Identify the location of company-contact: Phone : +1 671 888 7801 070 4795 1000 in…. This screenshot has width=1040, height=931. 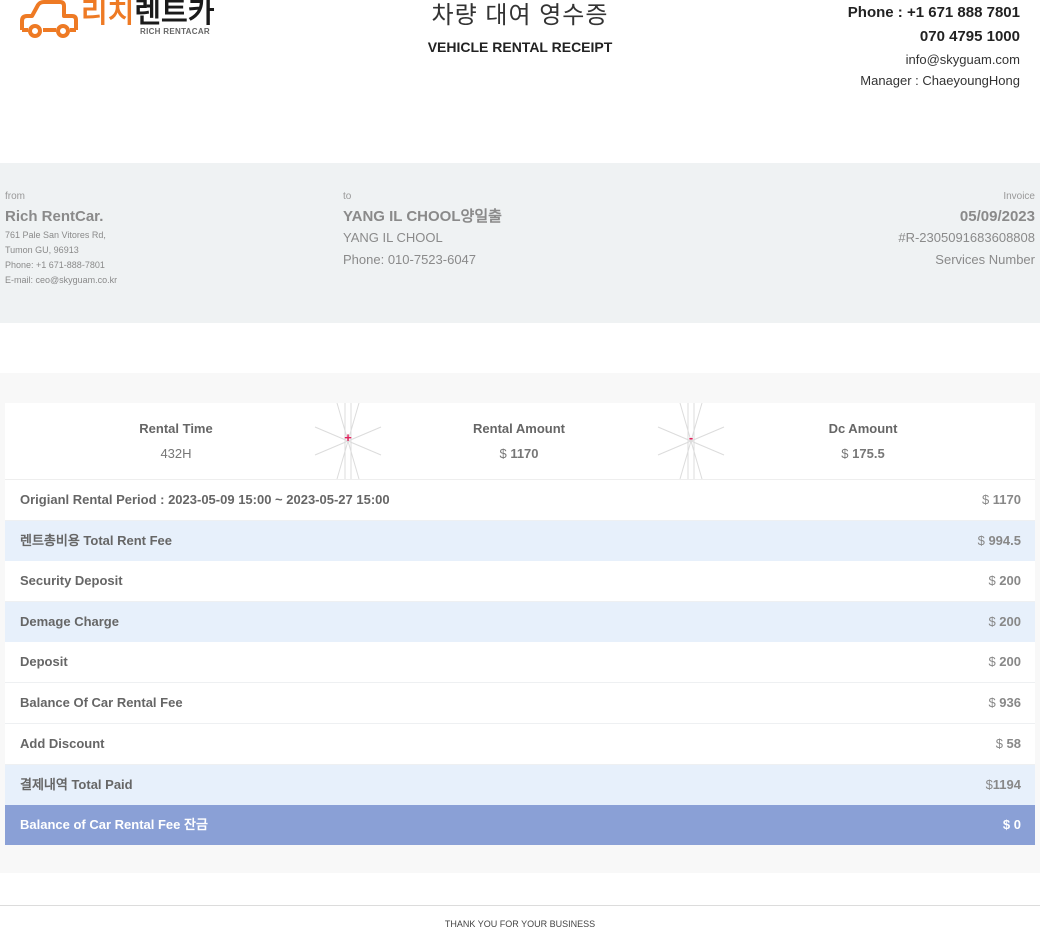
(934, 46).